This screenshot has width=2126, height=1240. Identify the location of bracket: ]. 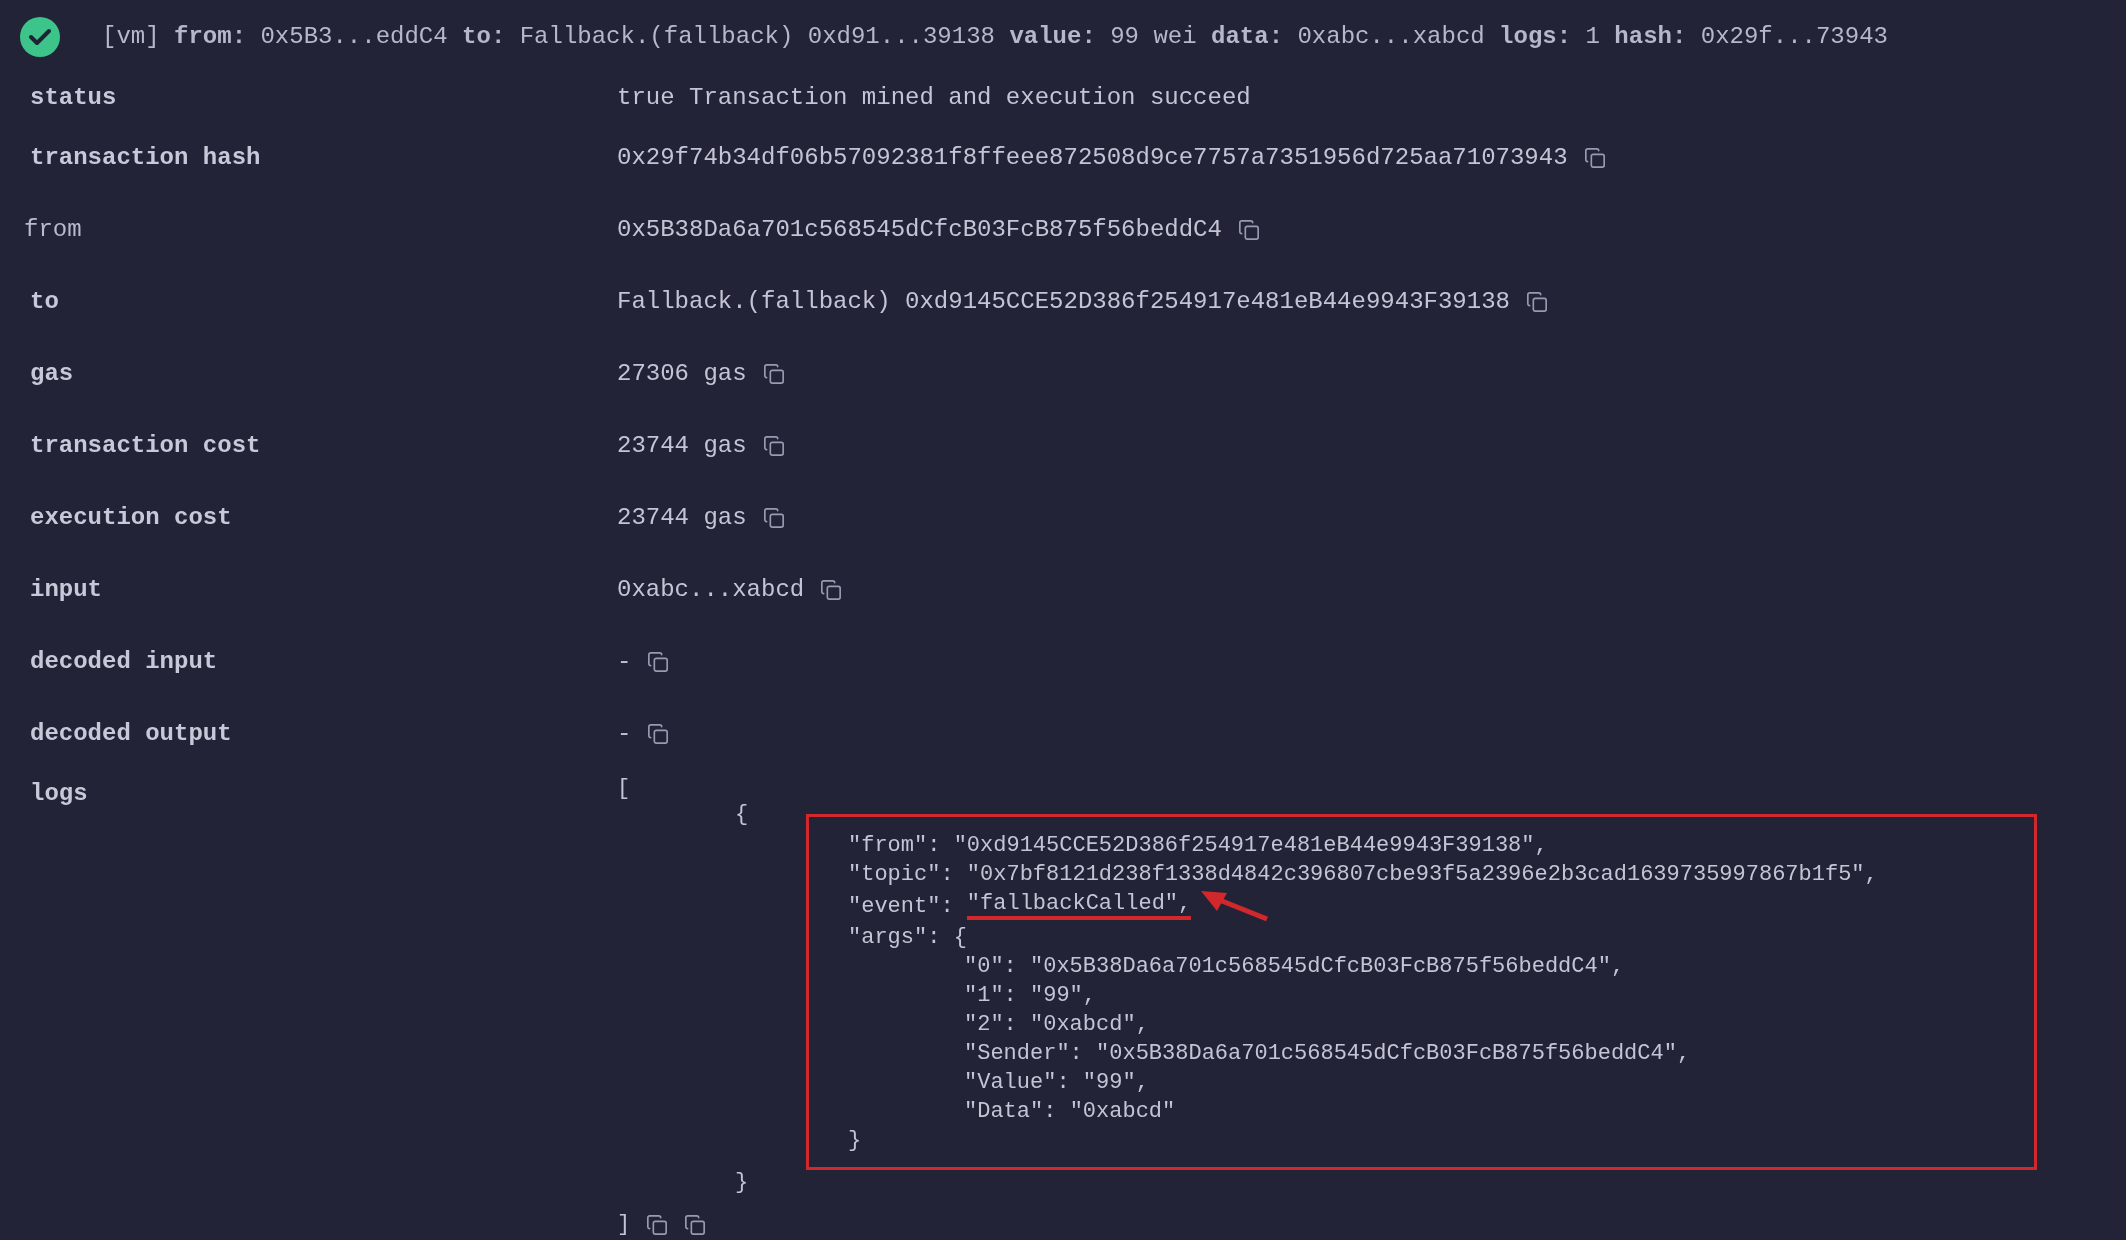
(624, 1225).